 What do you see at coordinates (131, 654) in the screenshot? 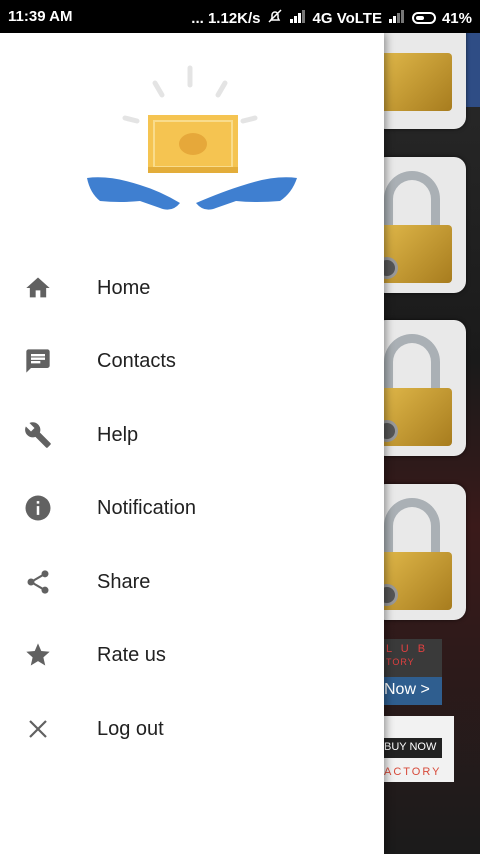
I see `menu-label: Rate us` at bounding box center [131, 654].